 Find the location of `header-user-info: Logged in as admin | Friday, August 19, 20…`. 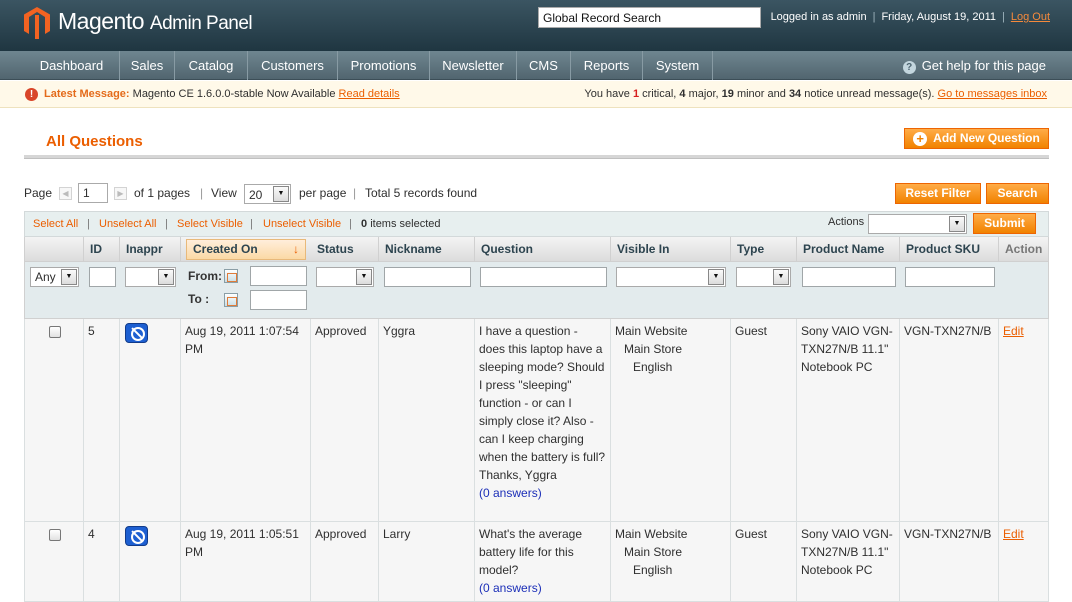

header-user-info: Logged in as admin | Friday, August 19, 20… is located at coordinates (910, 17).